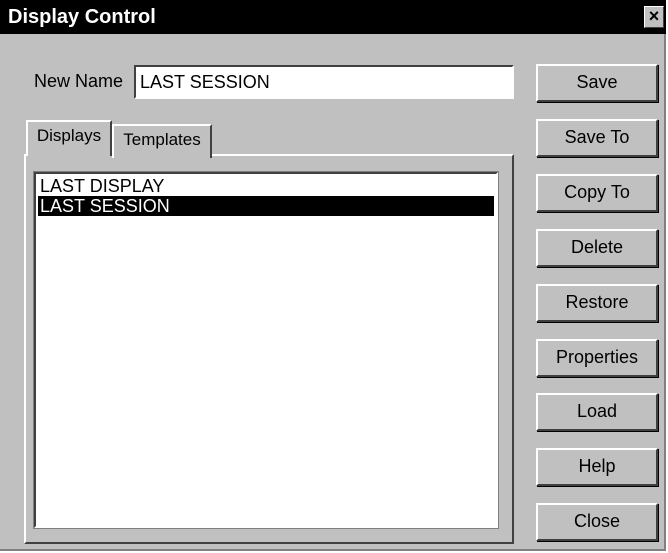 This screenshot has width=668, height=553. What do you see at coordinates (82, 17) in the screenshot?
I see `window-title: Display Control` at bounding box center [82, 17].